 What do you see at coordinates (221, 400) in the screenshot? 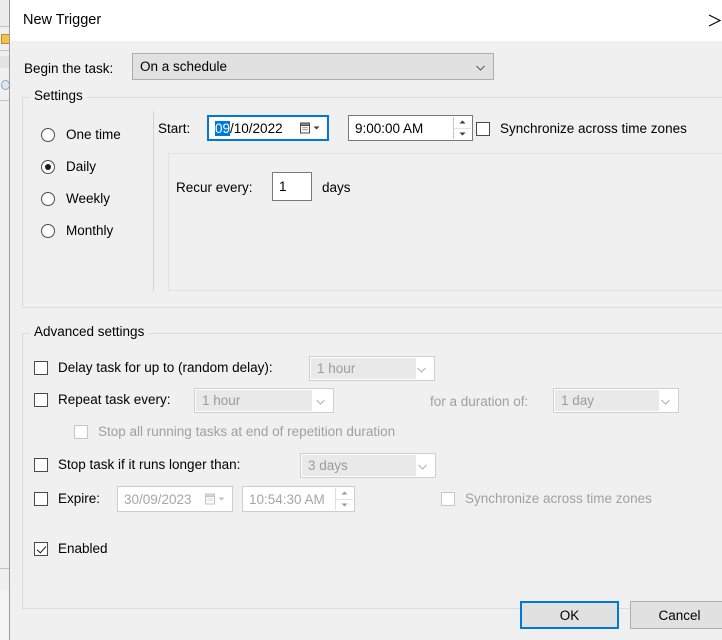
I see `repeat-task-value: 1 hour` at bounding box center [221, 400].